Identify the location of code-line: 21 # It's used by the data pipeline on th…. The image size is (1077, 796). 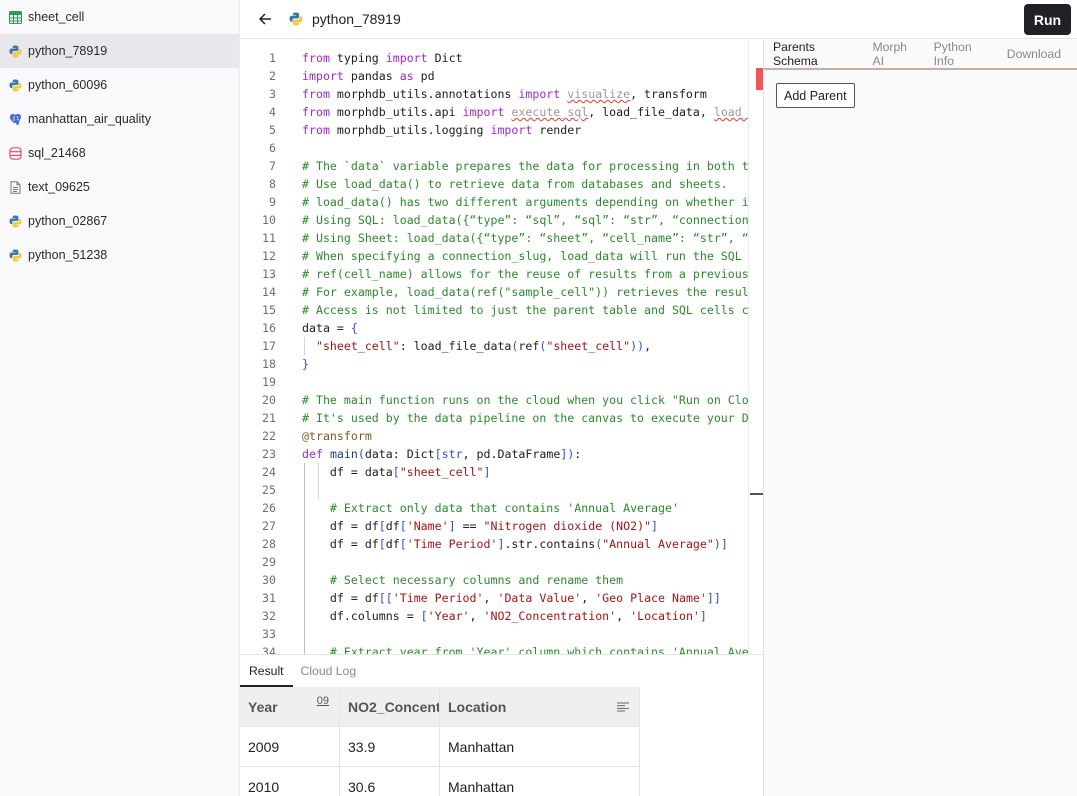
(494, 418).